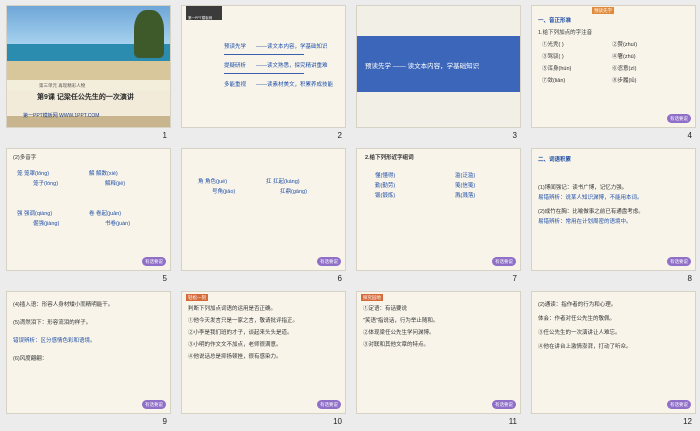 Image resolution: width=700 pixels, height=431 pixels. What do you see at coordinates (164, 421) in the screenshot?
I see `slide-number: 9` at bounding box center [164, 421].